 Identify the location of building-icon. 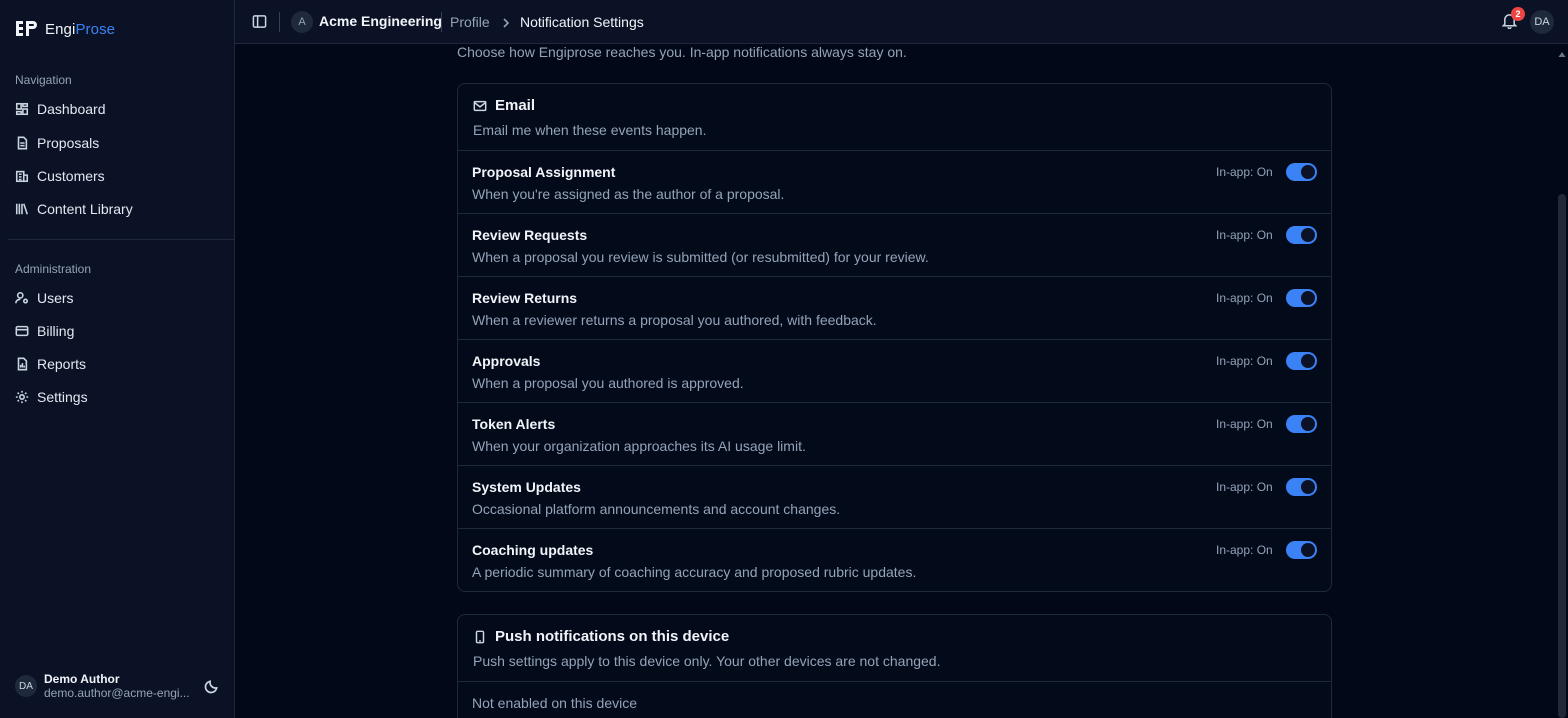
(22, 176).